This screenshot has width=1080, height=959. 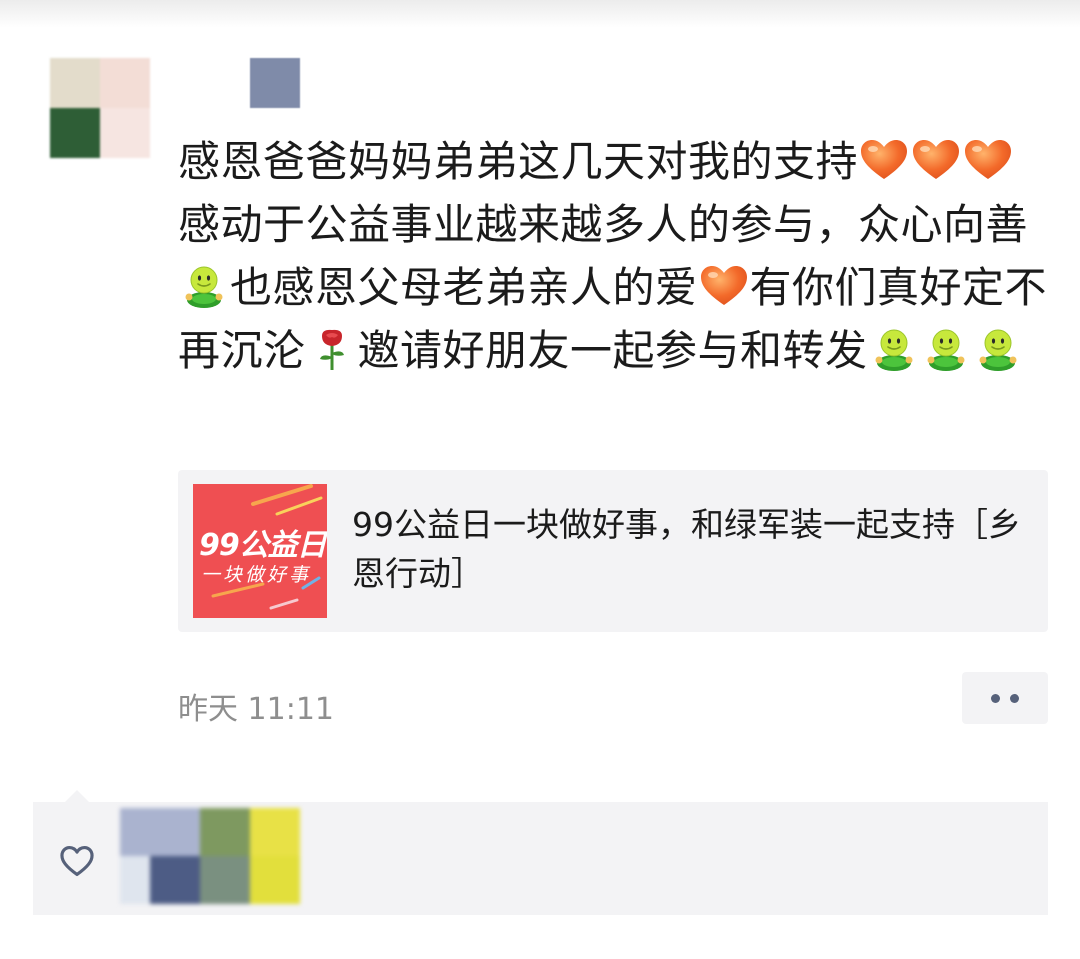 What do you see at coordinates (210, 856) in the screenshot?
I see `liker-avatar` at bounding box center [210, 856].